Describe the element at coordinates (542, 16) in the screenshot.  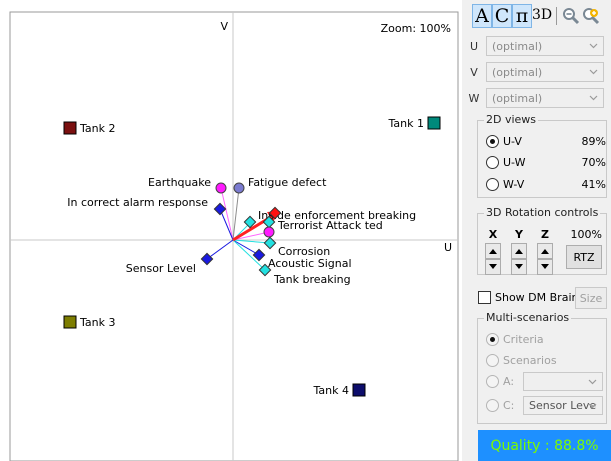
I see `view-3d-button: 3D` at that location.